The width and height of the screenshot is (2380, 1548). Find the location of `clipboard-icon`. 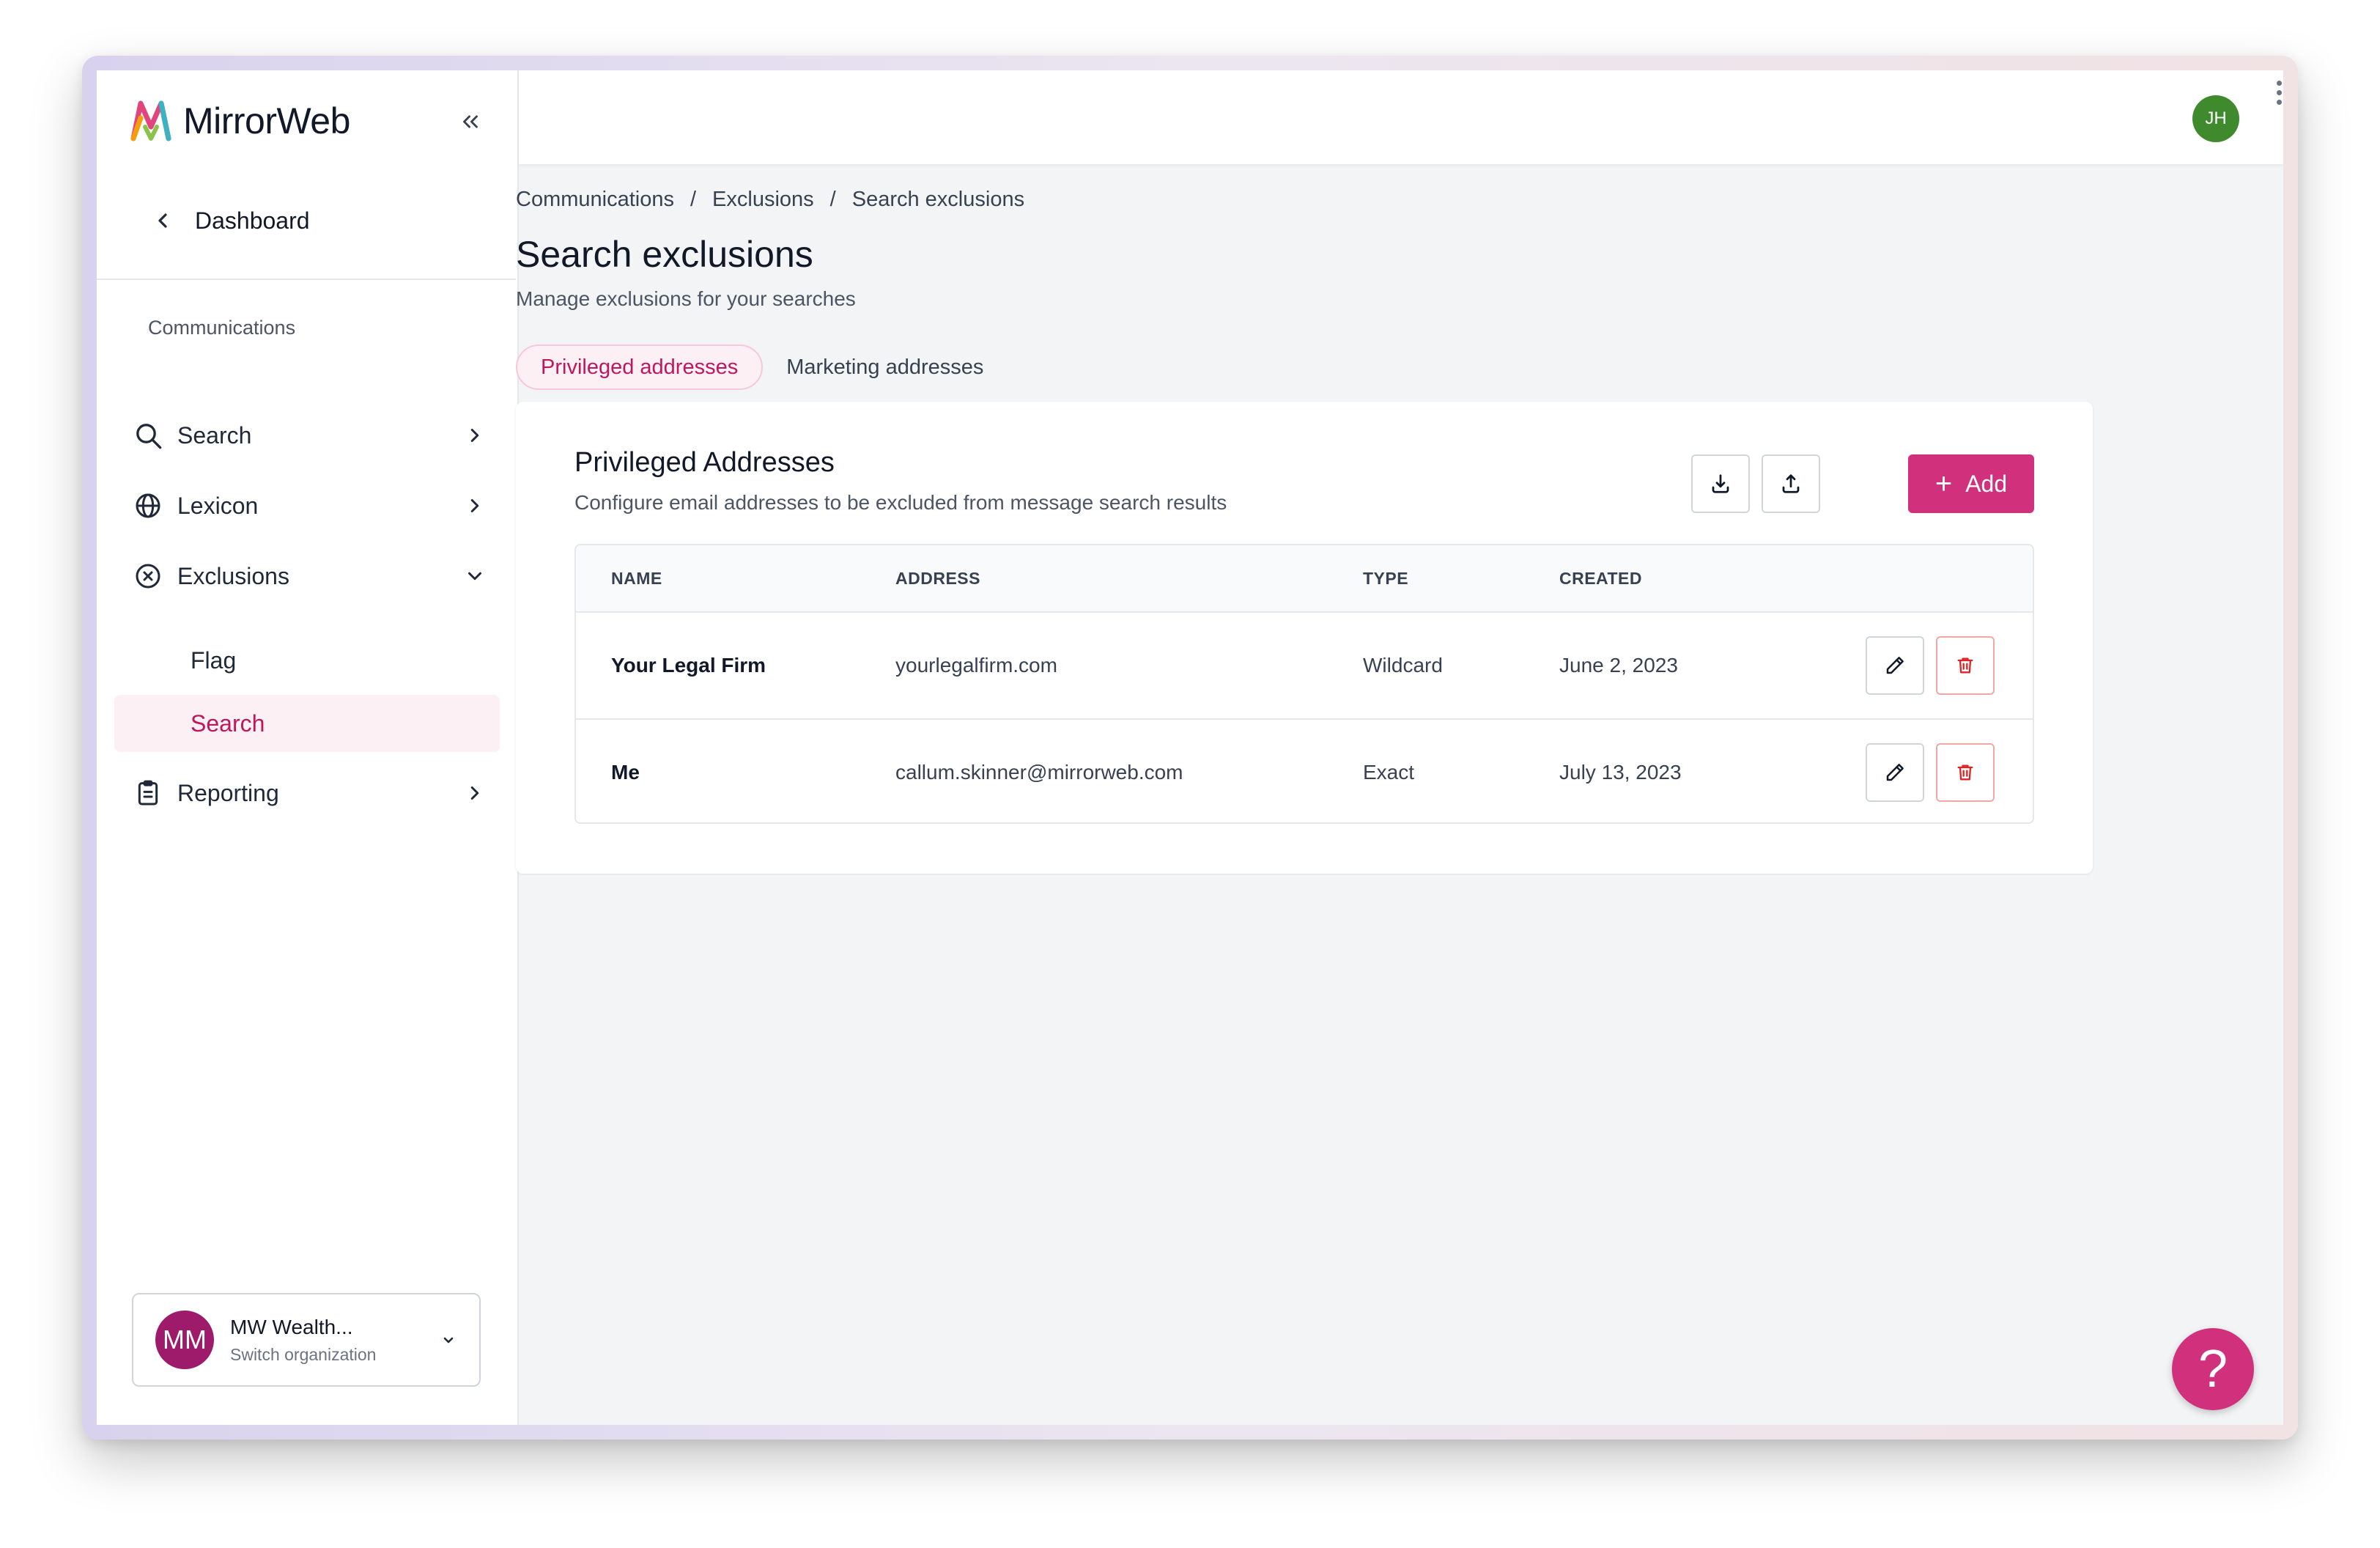

clipboard-icon is located at coordinates (148, 793).